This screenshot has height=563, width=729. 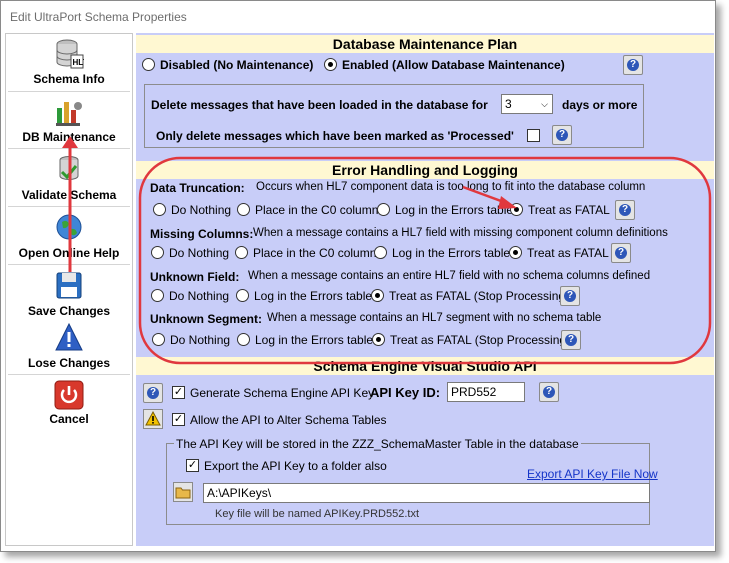 I want to click on enabled-label: Enabled (Allow Database Maintenance), so click(x=453, y=65).